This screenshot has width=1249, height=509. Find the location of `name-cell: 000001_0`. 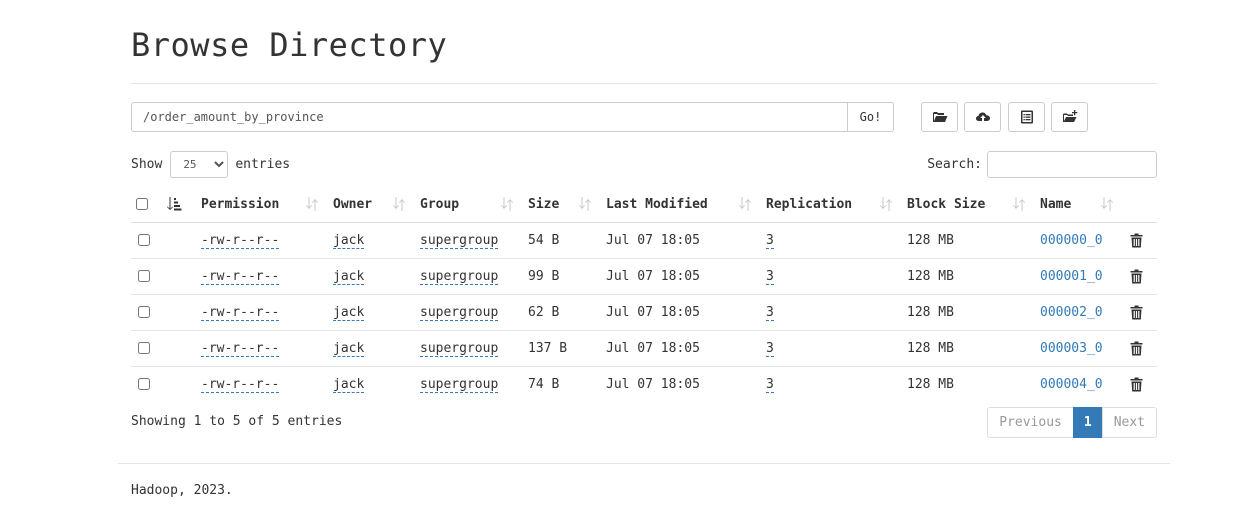

name-cell: 000001_0 is located at coordinates (1076, 276).